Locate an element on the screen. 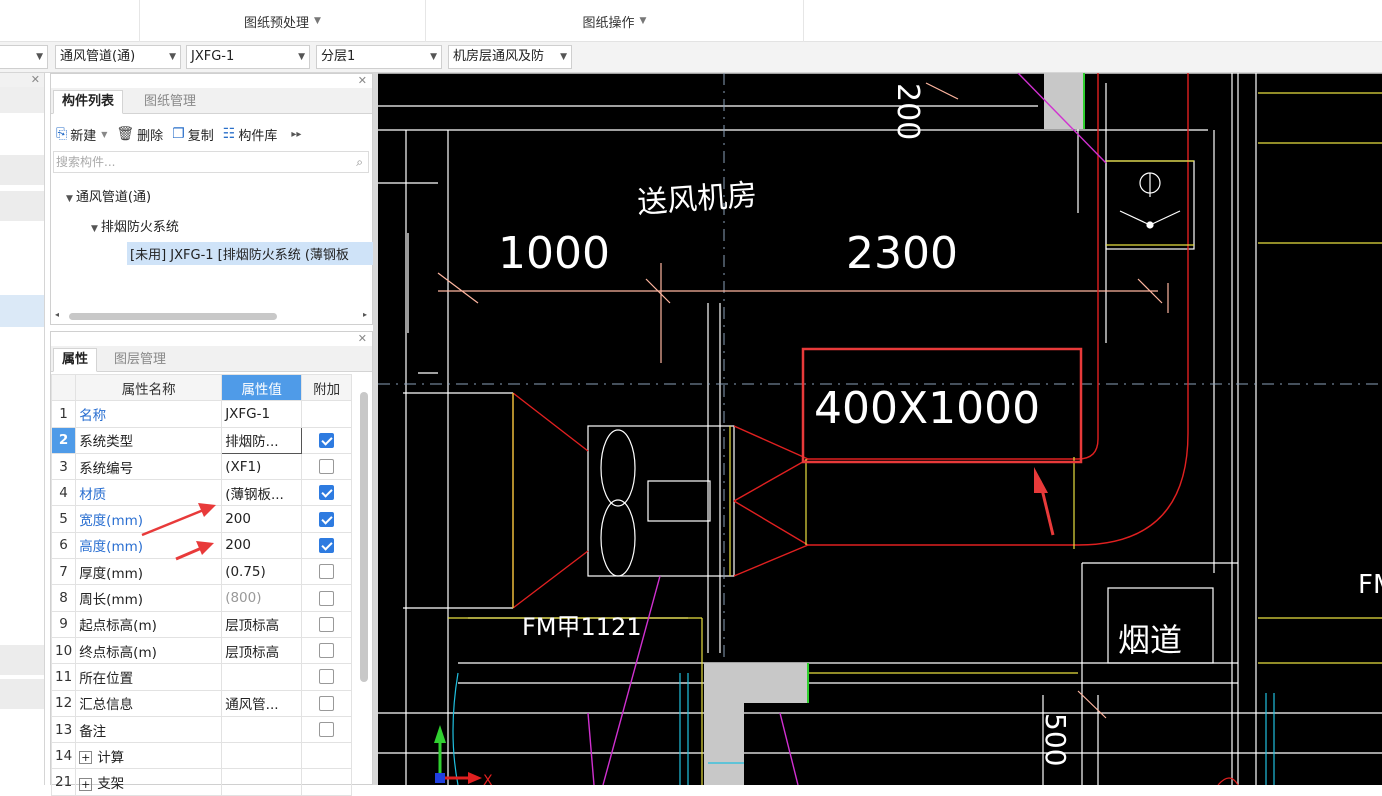 The image size is (1382, 796). search-input: 搜索构件... ⌕ is located at coordinates (211, 162).